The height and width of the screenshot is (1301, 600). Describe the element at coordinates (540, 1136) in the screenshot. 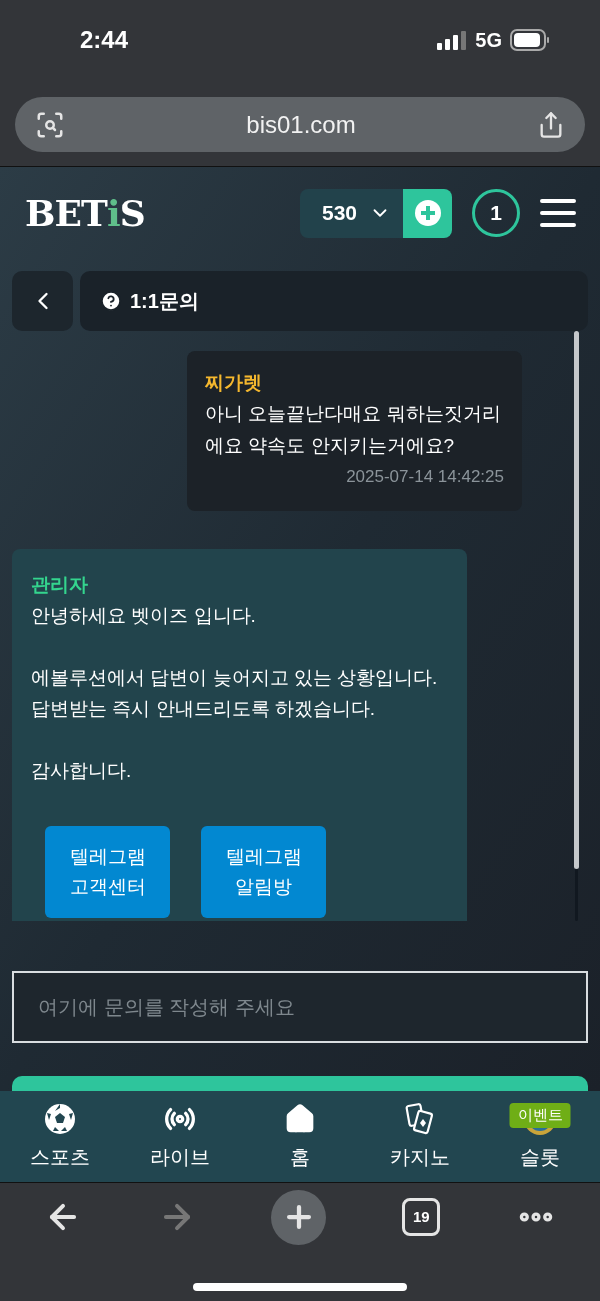

I see `nav-tab: 이벤트 슬롯` at that location.